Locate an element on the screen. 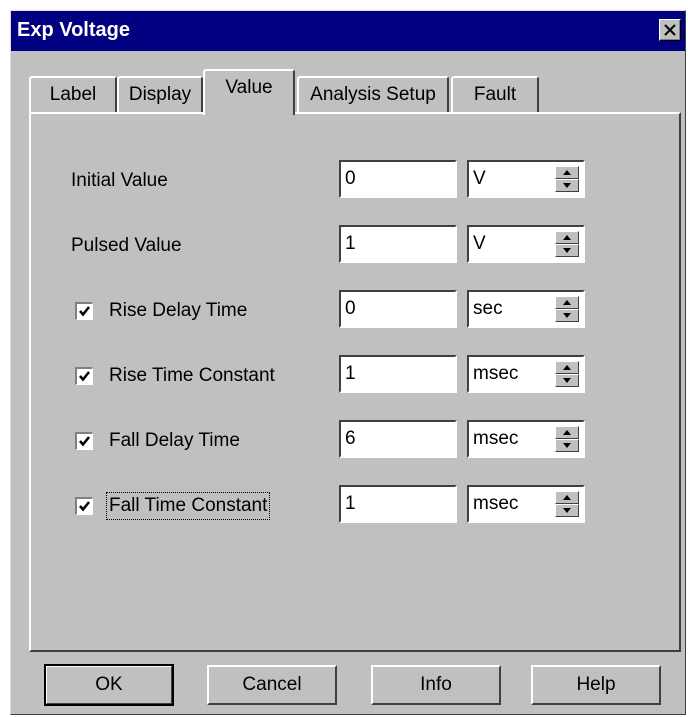 The width and height of the screenshot is (688, 717). tab-display: Display is located at coordinates (160, 94).